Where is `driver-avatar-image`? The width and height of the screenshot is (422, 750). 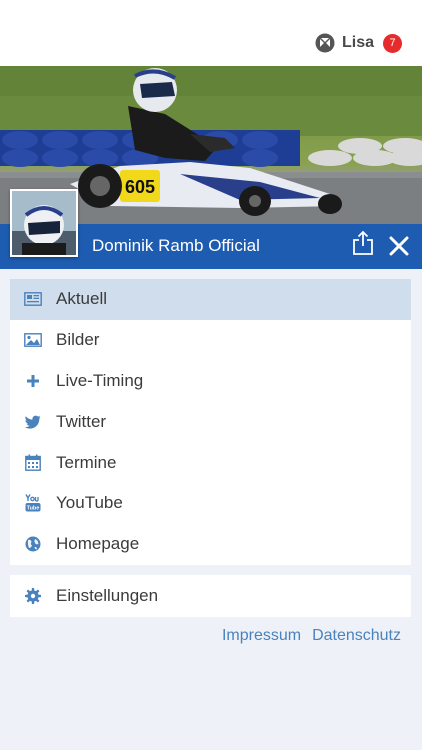 driver-avatar-image is located at coordinates (44, 223).